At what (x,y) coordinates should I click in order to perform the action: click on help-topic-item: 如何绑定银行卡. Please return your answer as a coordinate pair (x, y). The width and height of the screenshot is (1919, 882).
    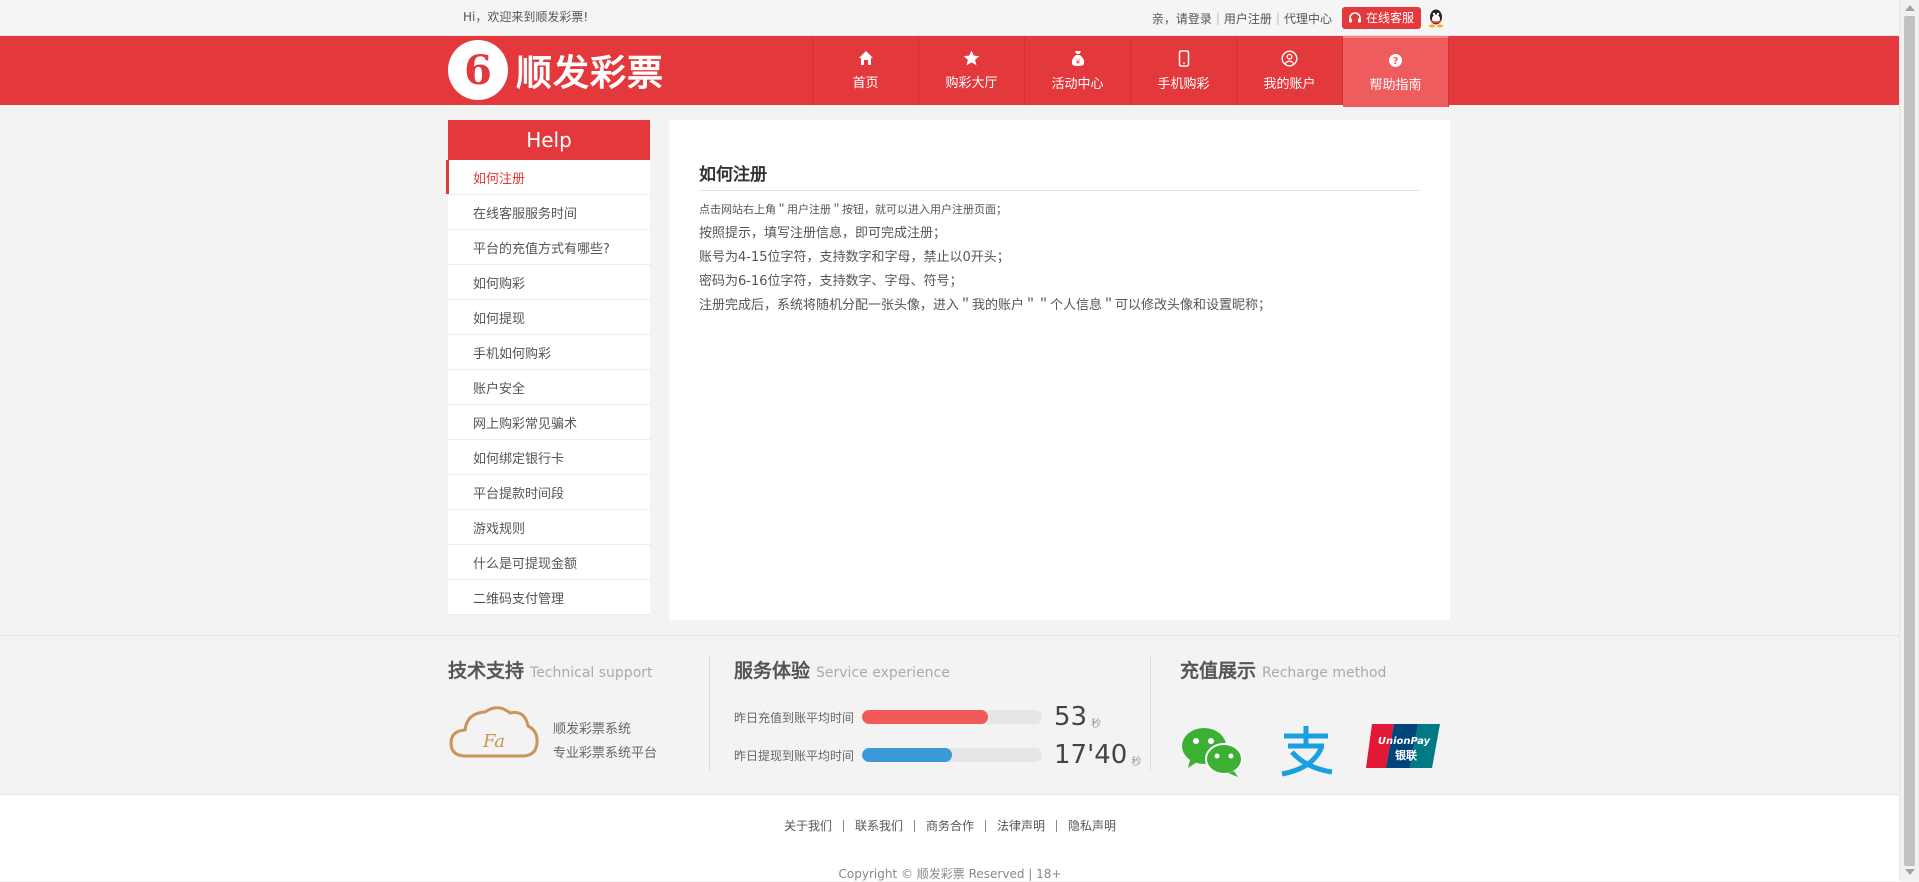
    Looking at the image, I should click on (549, 457).